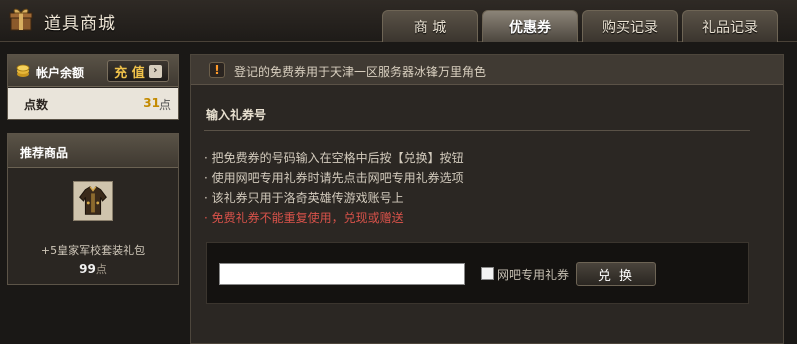 Image resolution: width=797 pixels, height=344 pixels. I want to click on notice-text: 登记的免费券用于天津一区服务器冰锋万里角色, so click(360, 72).